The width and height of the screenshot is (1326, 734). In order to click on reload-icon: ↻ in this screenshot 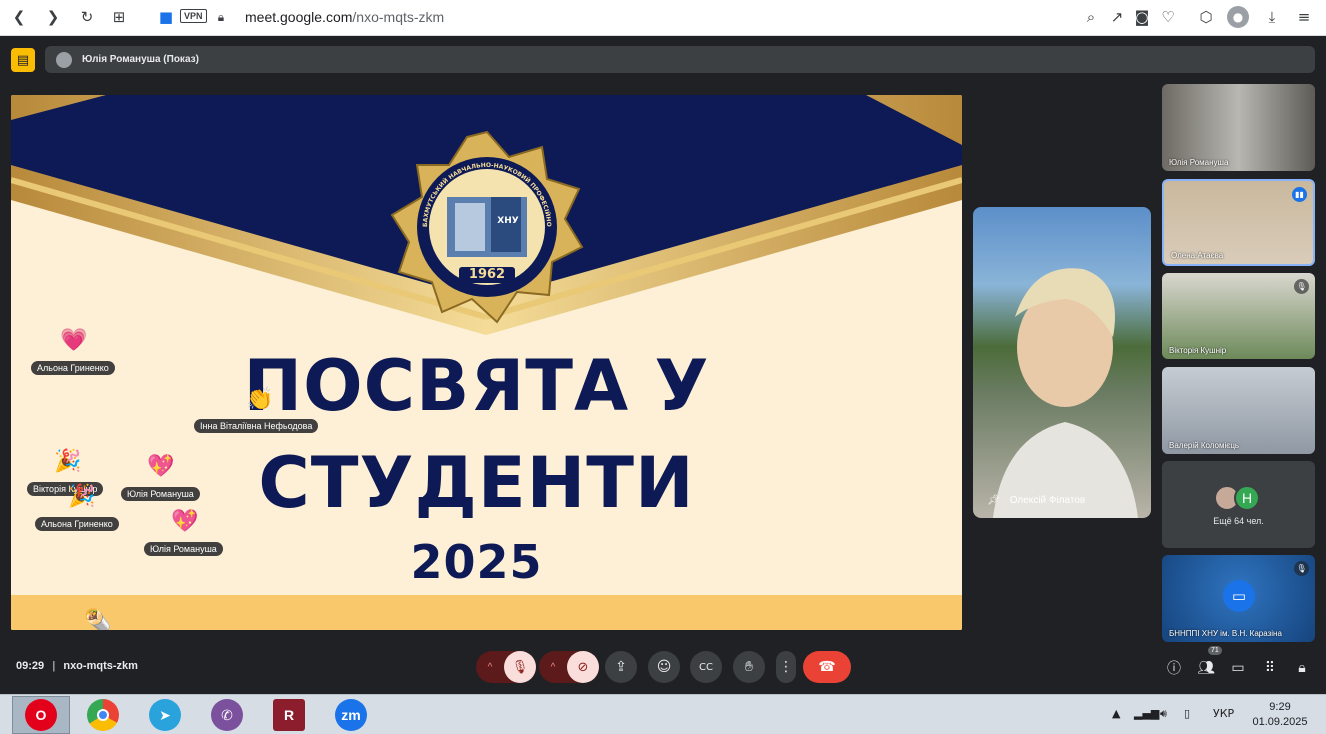, I will do `click(87, 17)`.